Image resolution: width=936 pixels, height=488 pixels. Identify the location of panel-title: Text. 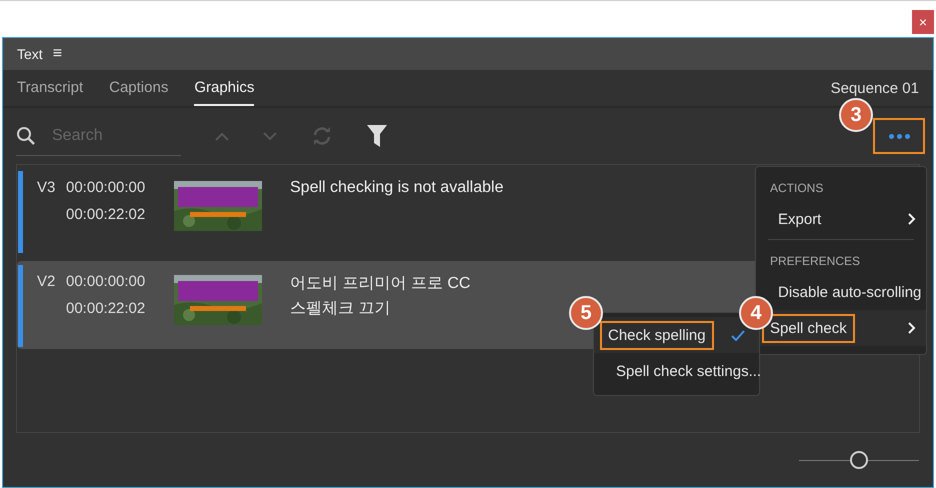
(30, 54).